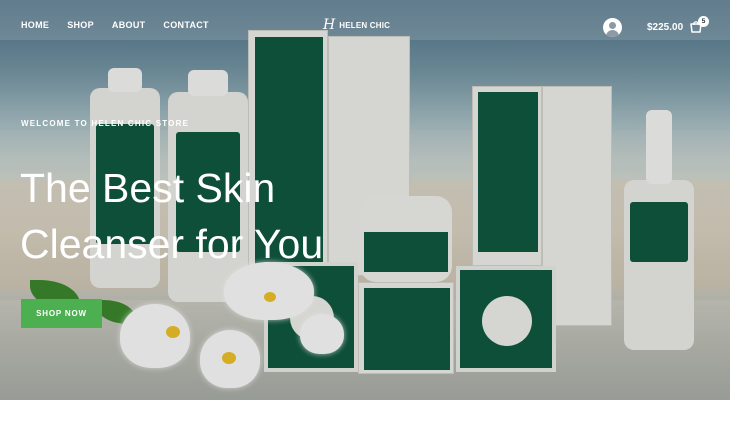 The height and width of the screenshot is (423, 730). I want to click on hero-eyebrow: WELCOME TO HELEN CHIC STORE, so click(105, 123).